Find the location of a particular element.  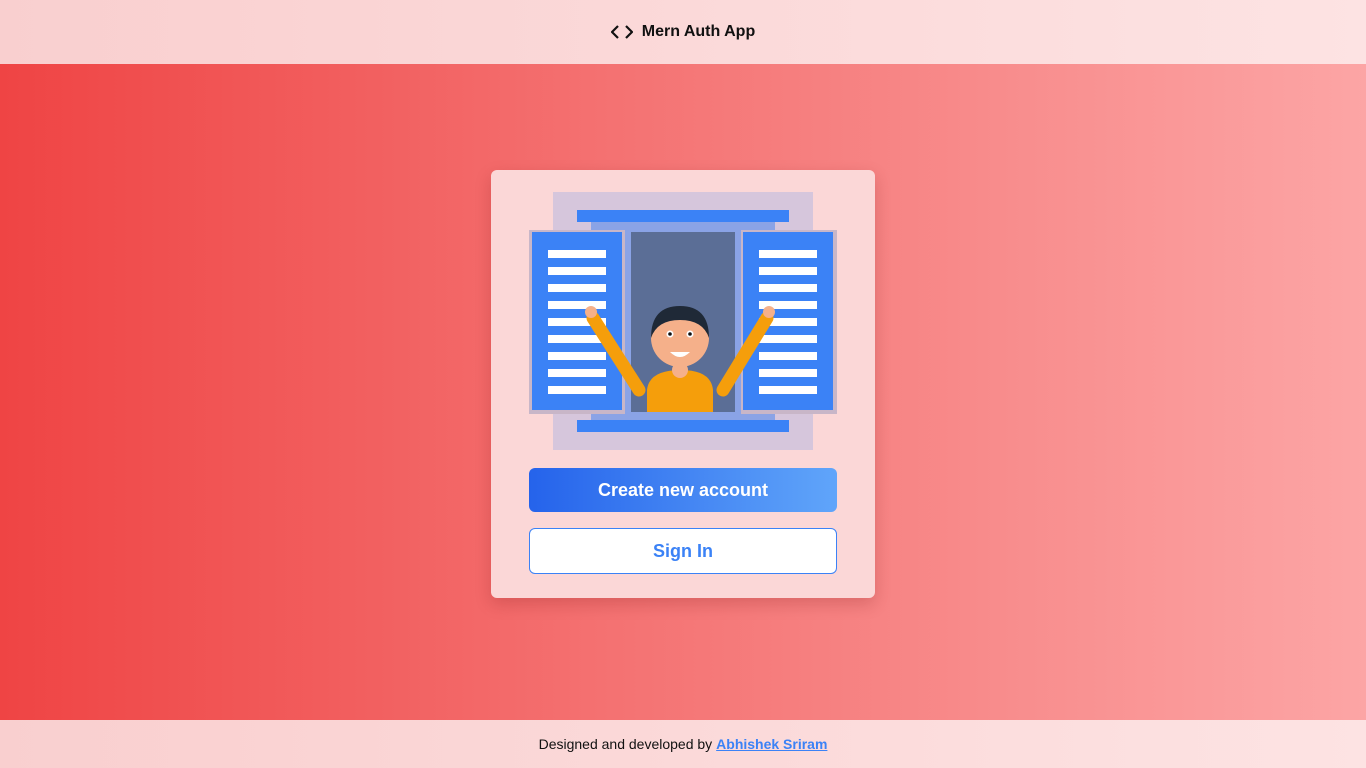

author-link: Abhishek Sriram is located at coordinates (771, 744).